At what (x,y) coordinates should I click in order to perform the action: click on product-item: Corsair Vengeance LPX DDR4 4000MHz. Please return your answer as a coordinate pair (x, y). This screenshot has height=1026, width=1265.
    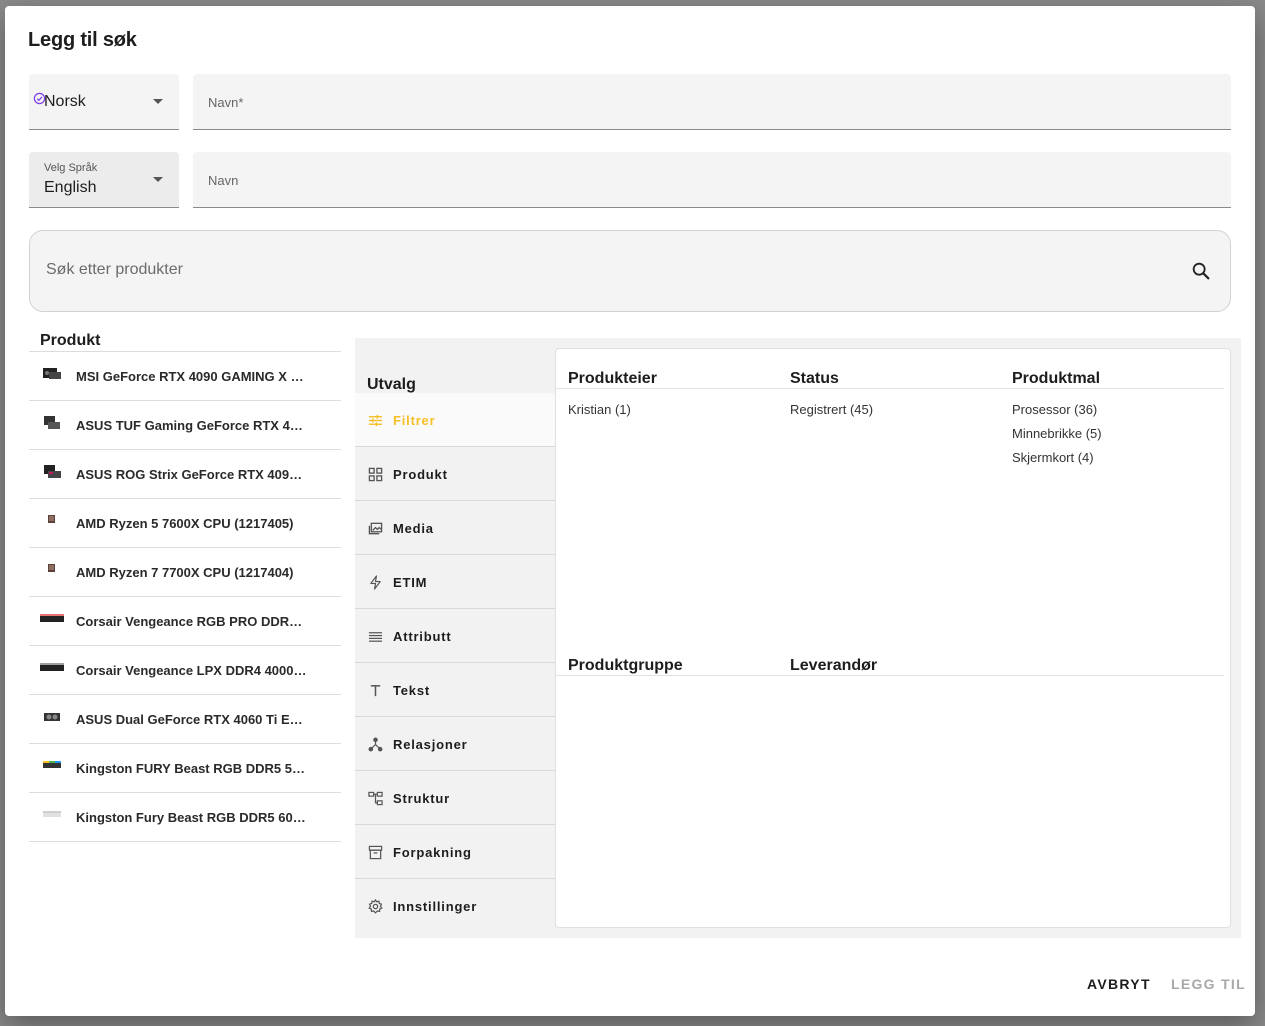
    Looking at the image, I should click on (185, 670).